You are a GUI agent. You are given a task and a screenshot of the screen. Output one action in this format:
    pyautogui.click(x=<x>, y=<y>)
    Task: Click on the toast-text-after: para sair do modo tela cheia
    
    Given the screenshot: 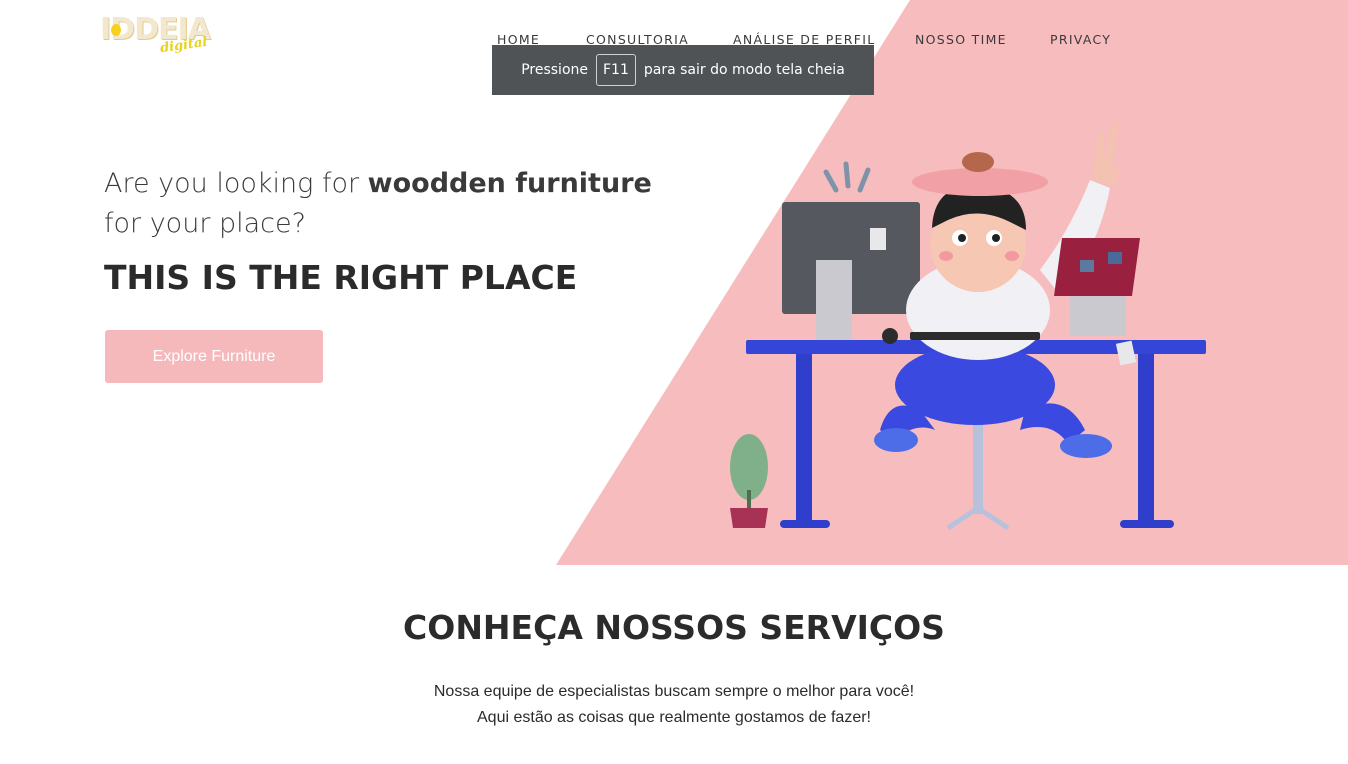 What is the action you would take?
    pyautogui.click(x=744, y=70)
    